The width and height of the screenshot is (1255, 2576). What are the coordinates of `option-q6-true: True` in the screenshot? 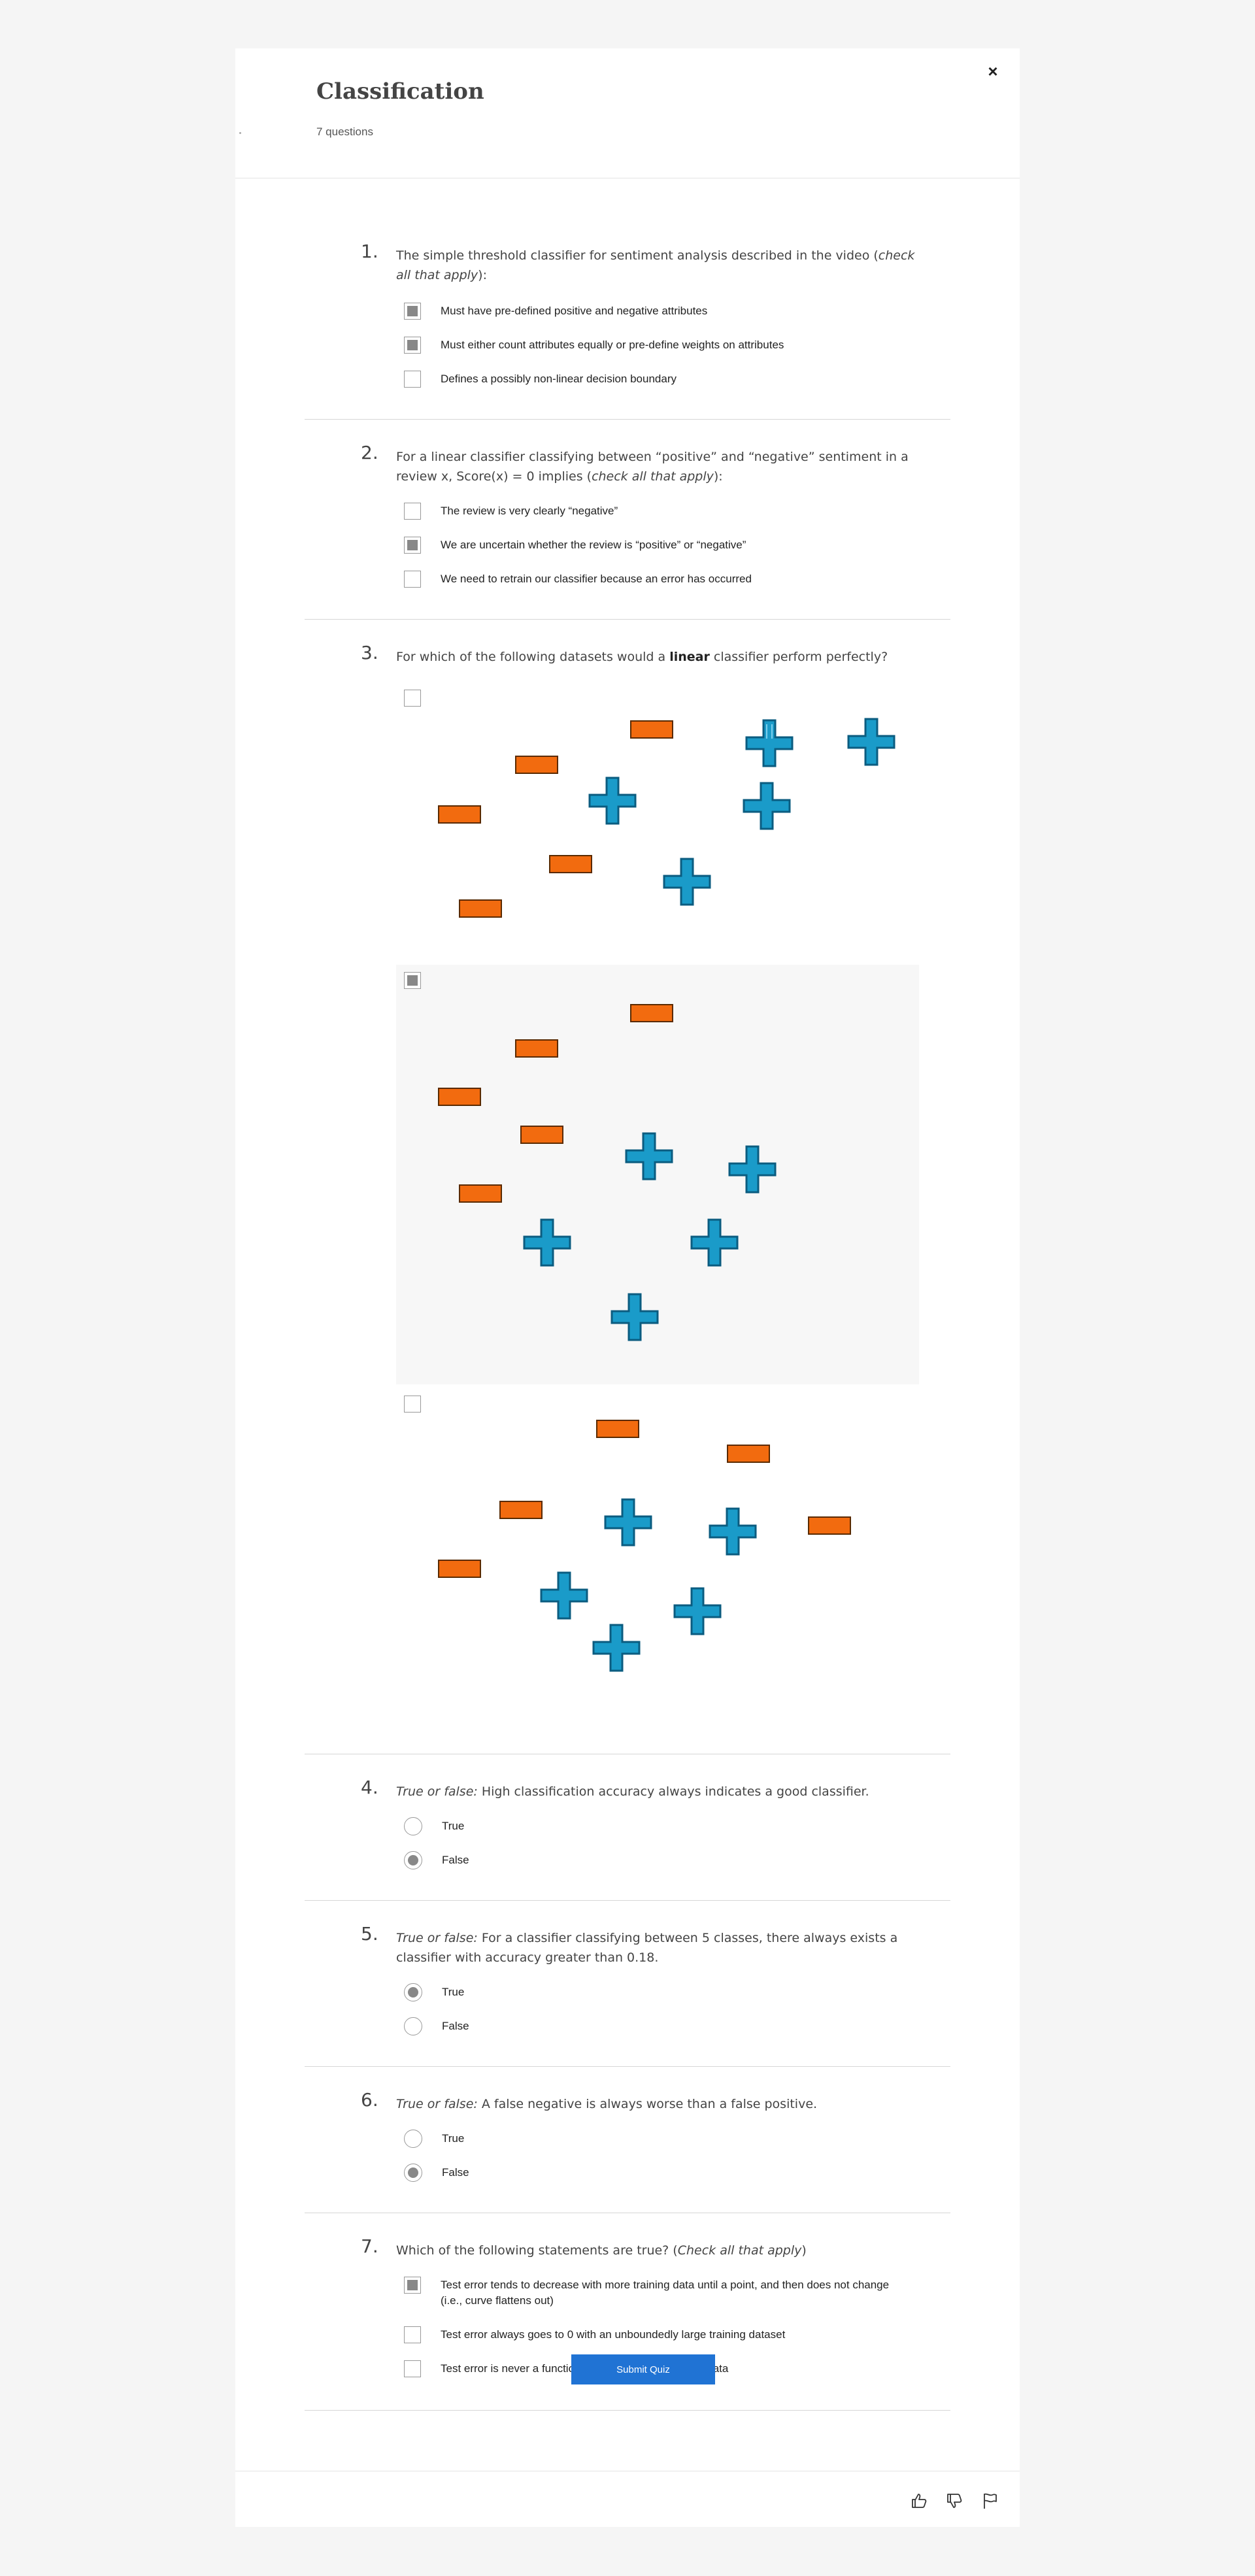 It's located at (652, 2139).